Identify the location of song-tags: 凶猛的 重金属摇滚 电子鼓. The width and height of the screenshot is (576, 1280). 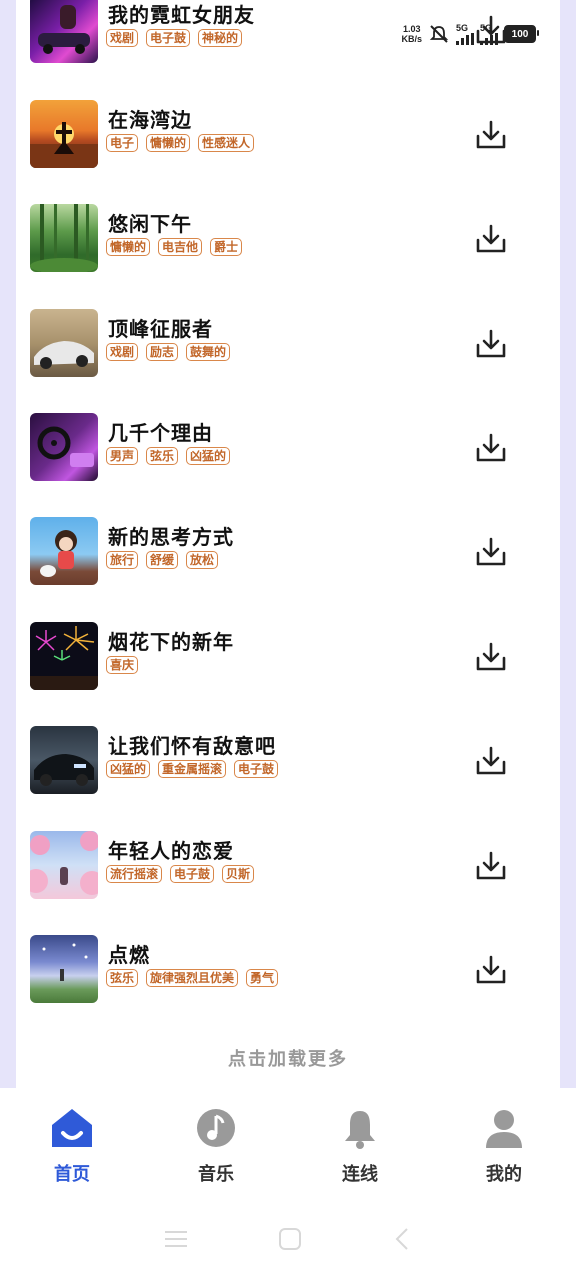
(192, 769).